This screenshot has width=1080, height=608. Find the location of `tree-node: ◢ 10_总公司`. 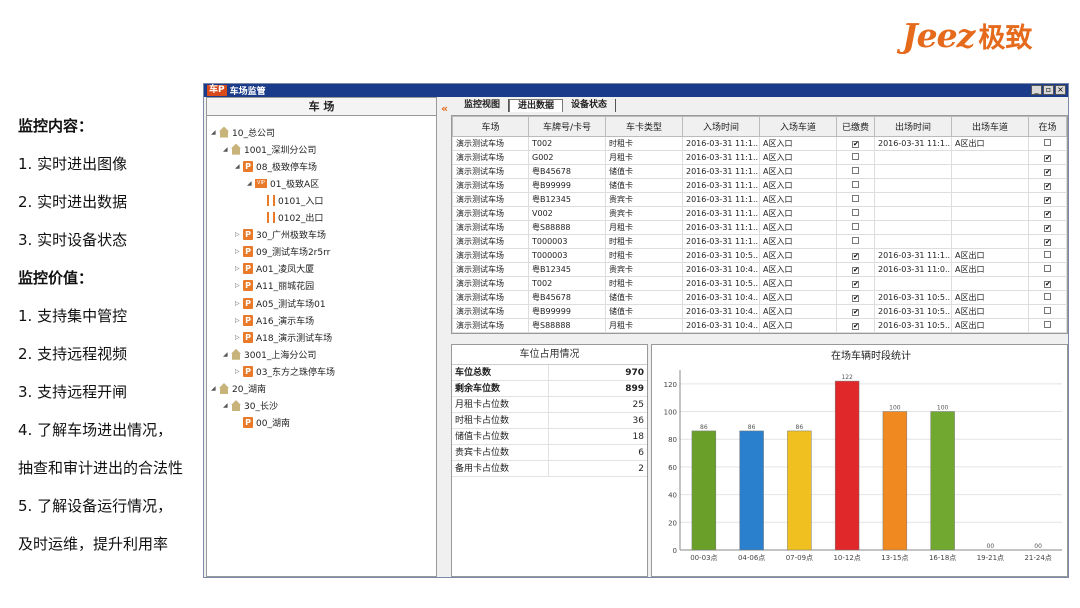

tree-node: ◢ 10_总公司 is located at coordinates (243, 132).